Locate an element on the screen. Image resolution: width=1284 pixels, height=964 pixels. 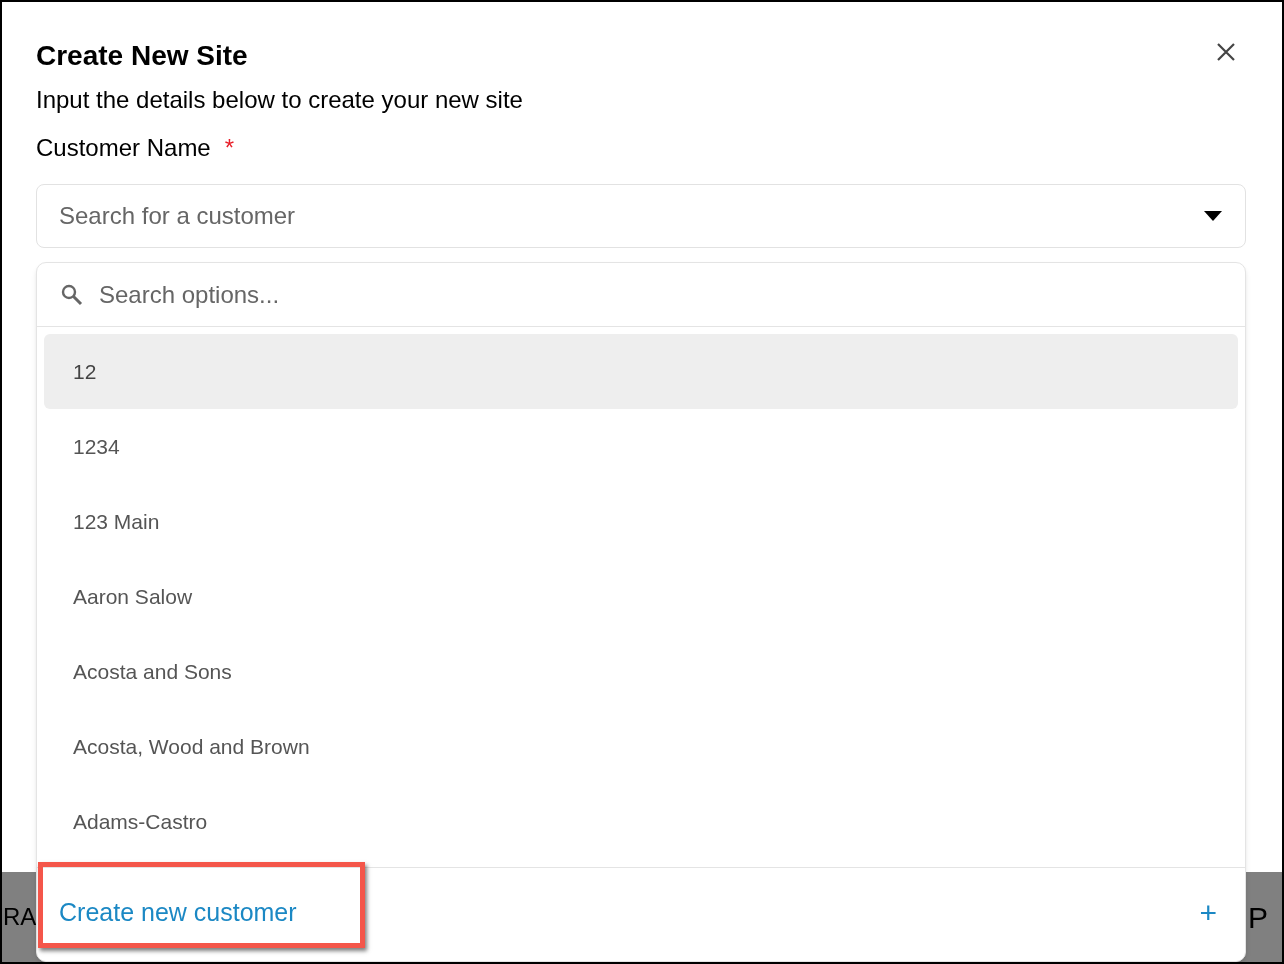
dialog-title: Create New Site is located at coordinates (142, 56).